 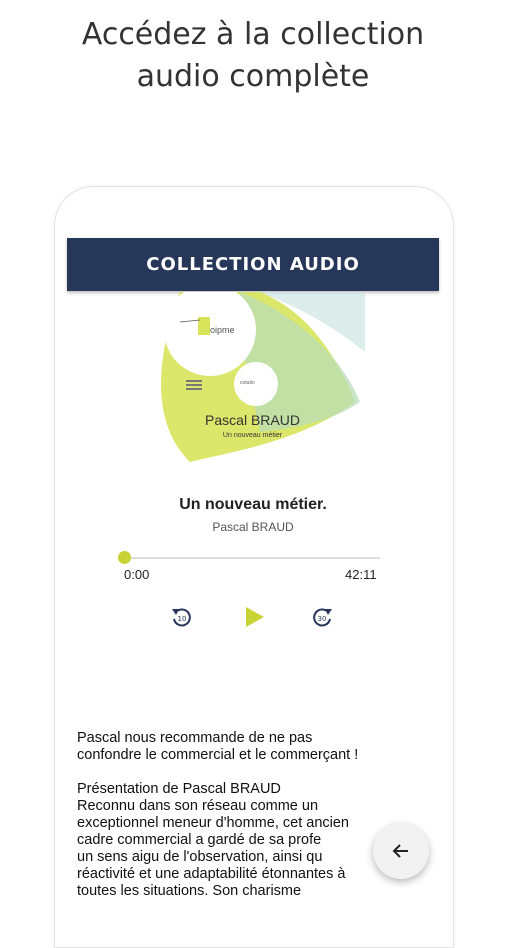 I want to click on app-bar-title: COLLECTION AUDIO, so click(x=253, y=264).